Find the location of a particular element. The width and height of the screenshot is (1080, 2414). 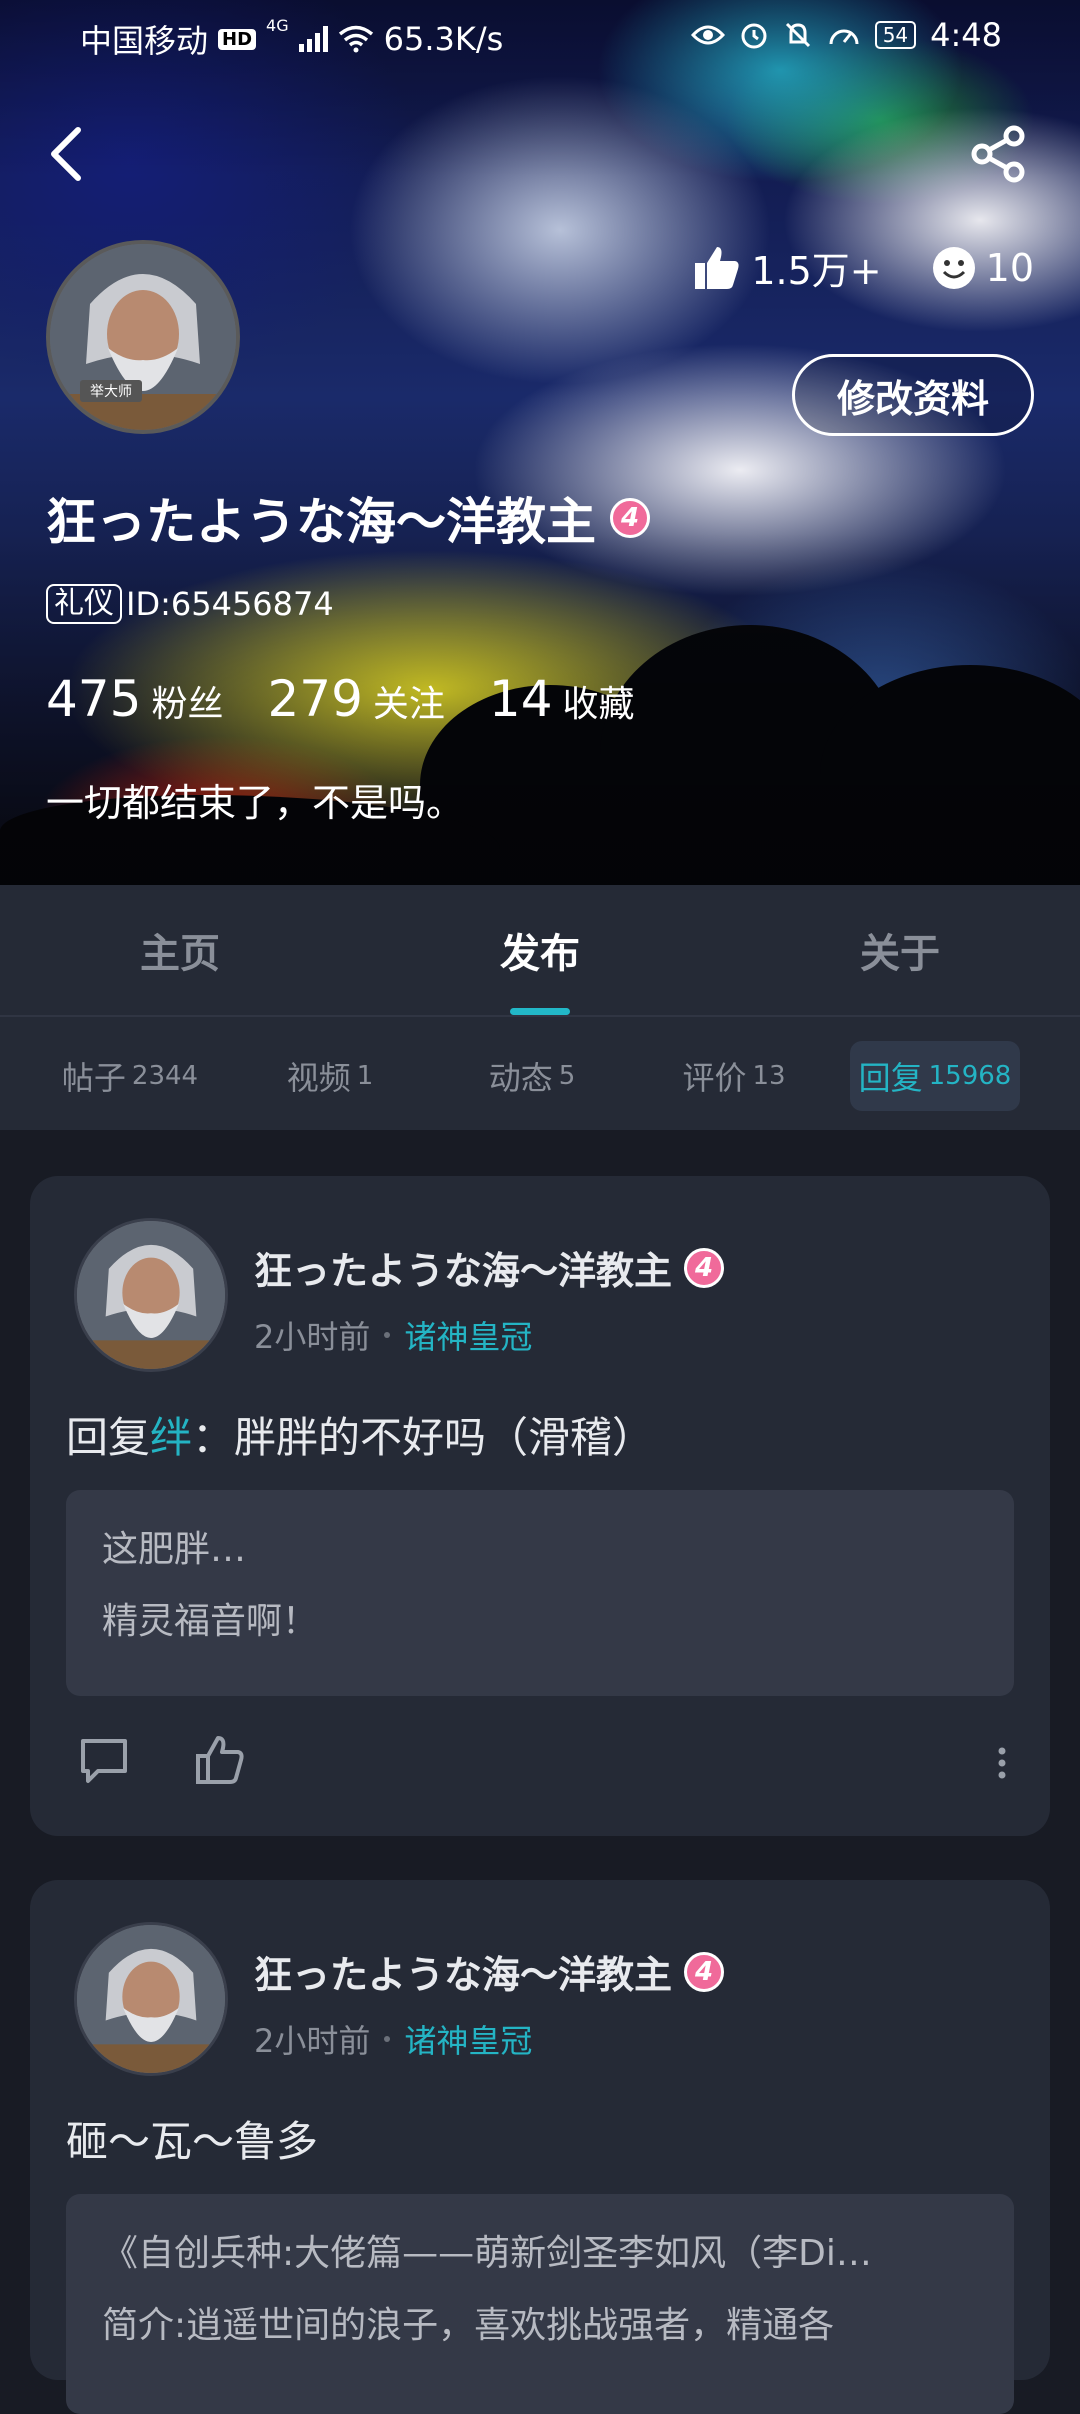

favorites-stat: 14 收藏 is located at coordinates (562, 699).